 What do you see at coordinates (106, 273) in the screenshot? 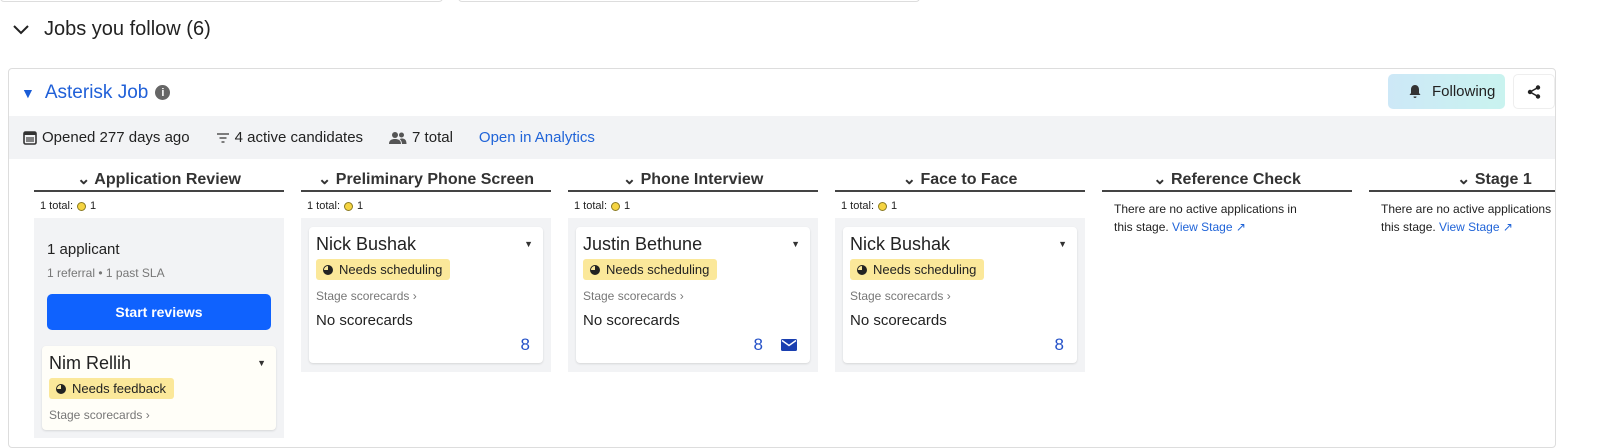
I see `applicant-sub: 1 referral • 1 past SLA` at bounding box center [106, 273].